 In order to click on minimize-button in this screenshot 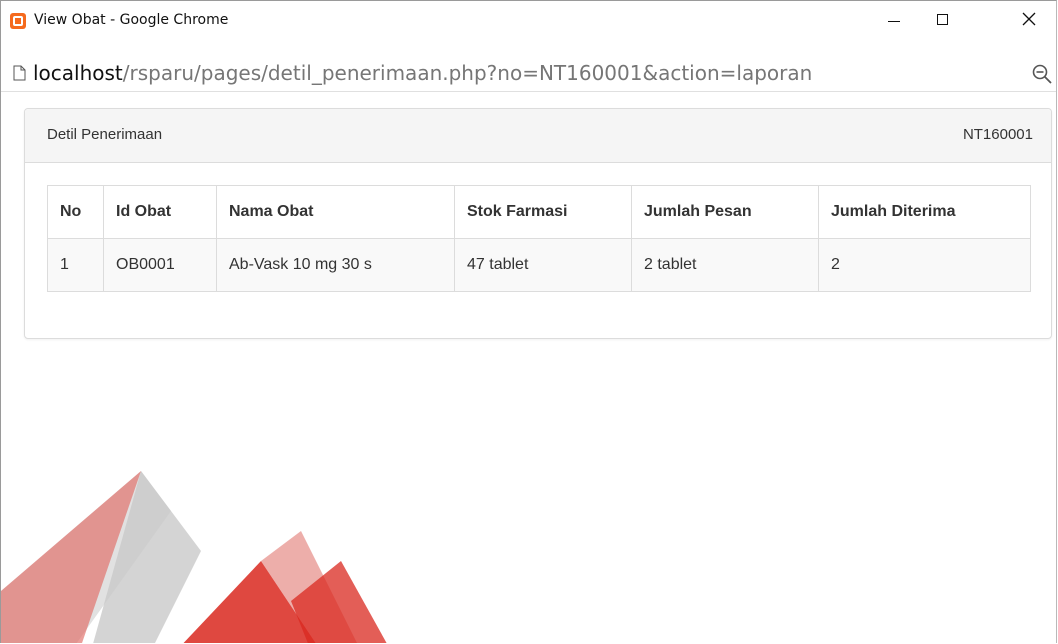, I will do `click(894, 19)`.